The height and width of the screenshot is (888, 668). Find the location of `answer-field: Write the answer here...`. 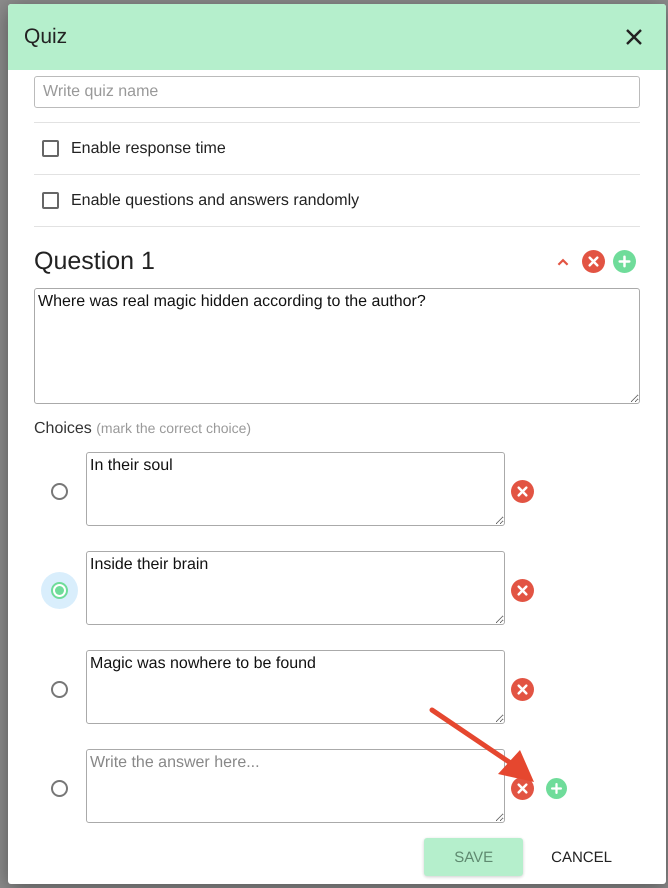

answer-field: Write the answer here... is located at coordinates (295, 786).